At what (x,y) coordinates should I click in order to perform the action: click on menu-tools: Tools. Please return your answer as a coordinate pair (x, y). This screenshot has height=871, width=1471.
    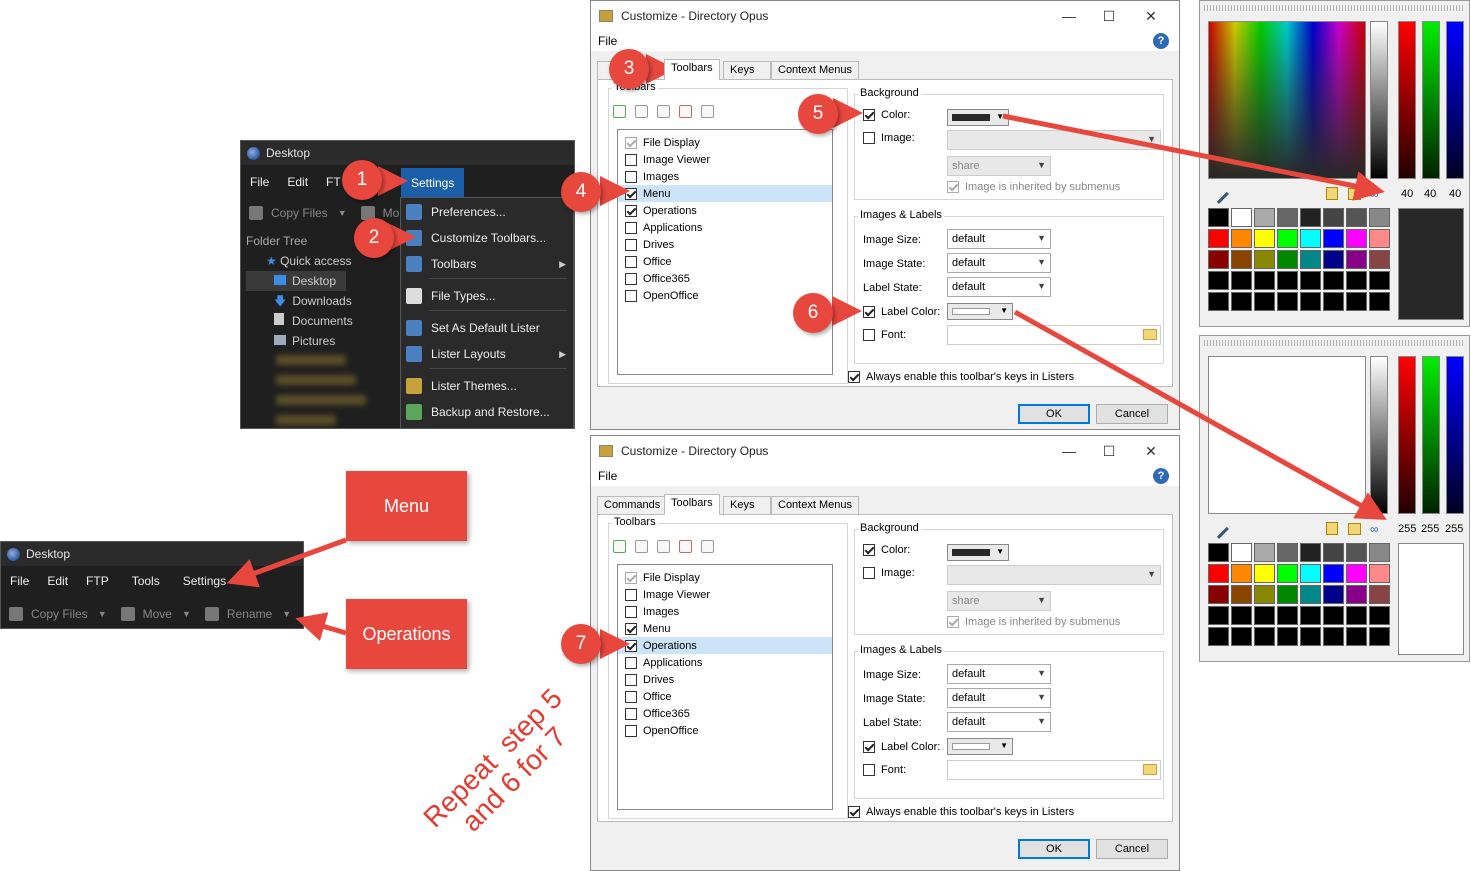
    Looking at the image, I should click on (146, 581).